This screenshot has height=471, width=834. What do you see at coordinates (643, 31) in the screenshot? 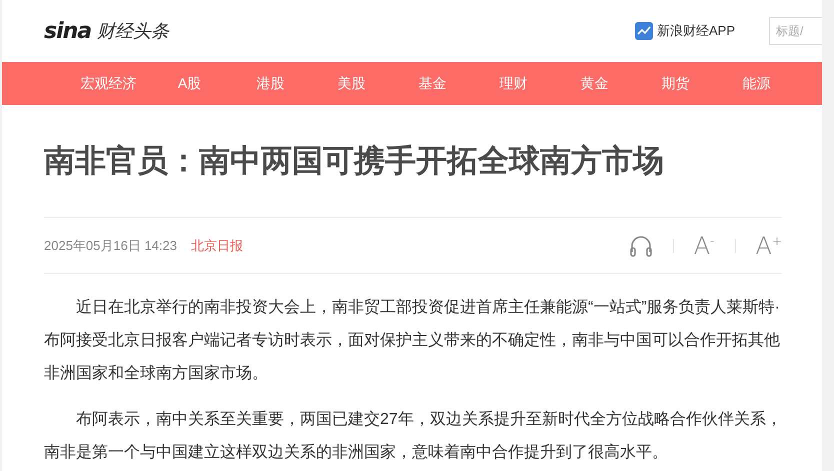
I see `app-icon` at bounding box center [643, 31].